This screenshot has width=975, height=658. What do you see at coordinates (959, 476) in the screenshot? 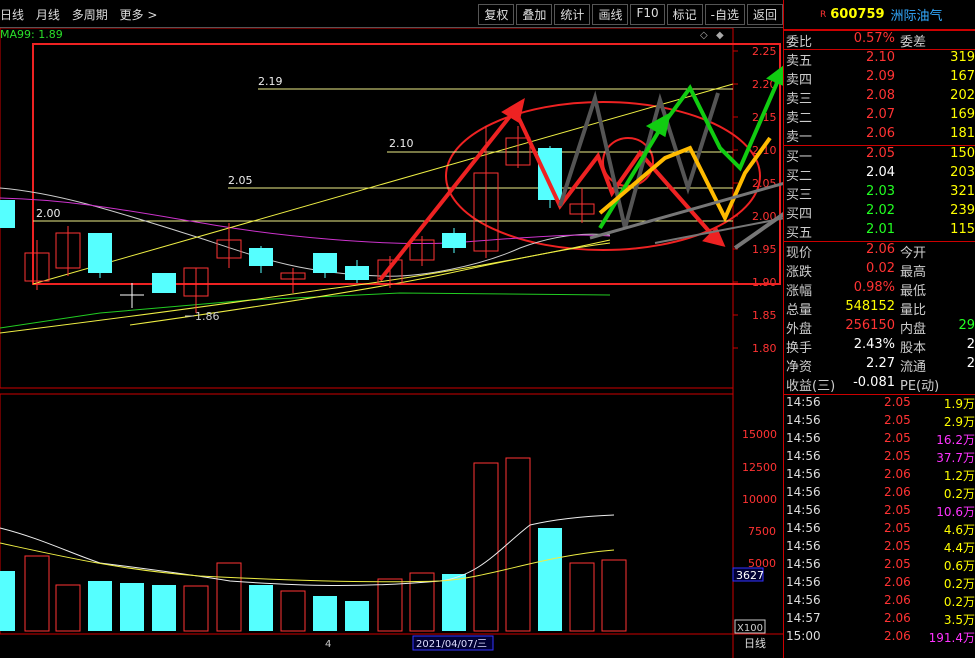
I see `tick-volume: 1.2万` at bounding box center [959, 476].